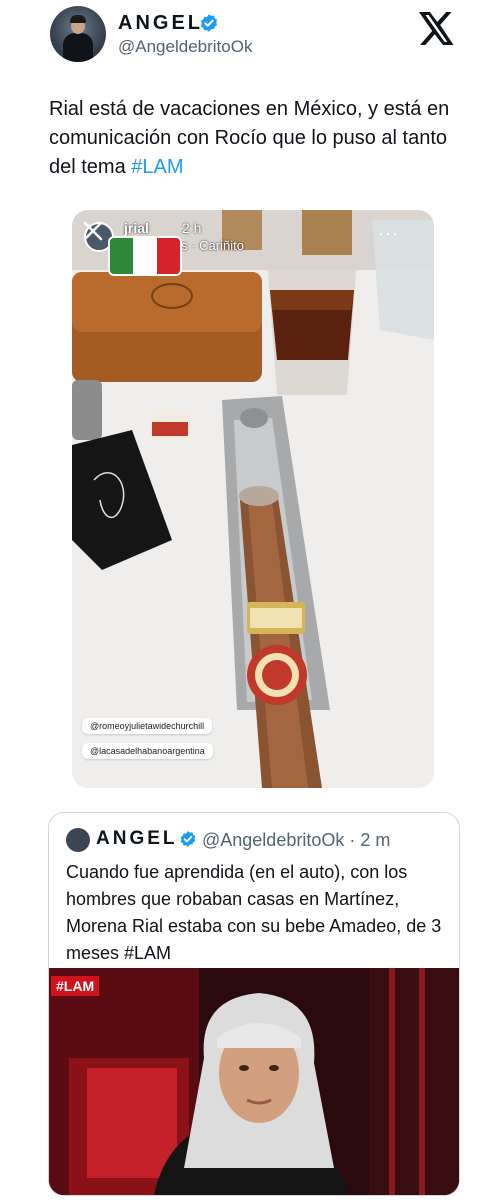 The width and height of the screenshot is (480, 1200). What do you see at coordinates (375, 840) in the screenshot?
I see `quote-time: 2 m` at bounding box center [375, 840].